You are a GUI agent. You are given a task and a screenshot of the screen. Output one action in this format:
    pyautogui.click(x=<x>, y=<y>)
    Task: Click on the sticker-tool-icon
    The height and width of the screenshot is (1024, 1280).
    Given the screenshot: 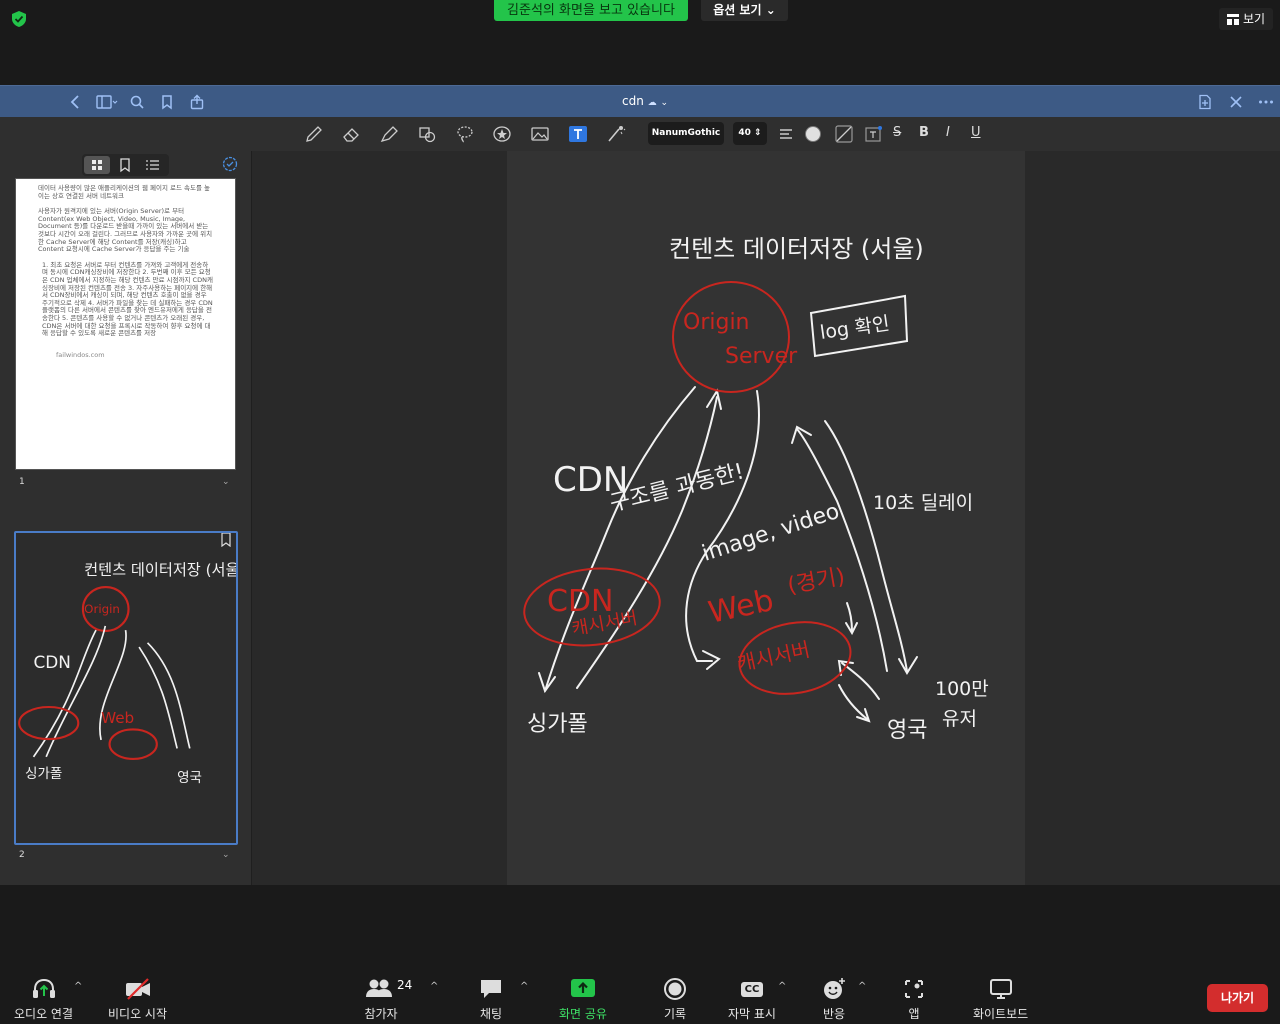 What is the action you would take?
    pyautogui.click(x=502, y=134)
    